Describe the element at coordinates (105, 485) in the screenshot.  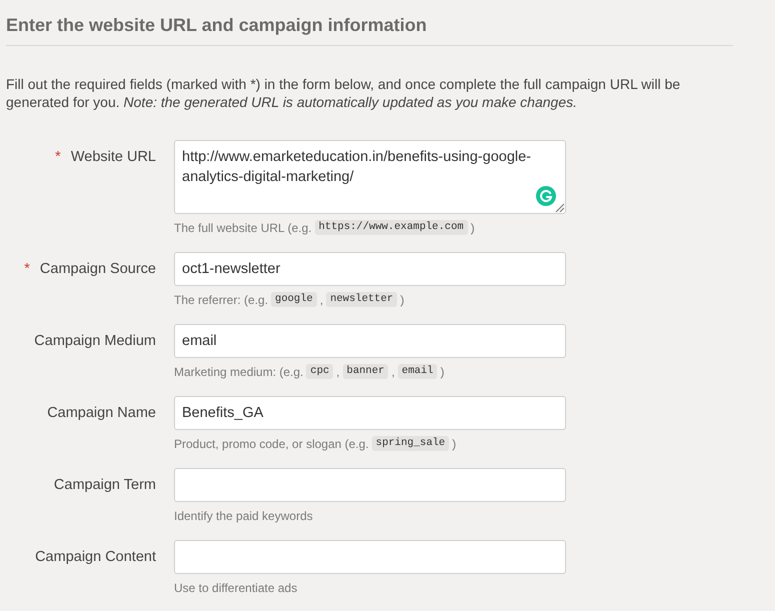
I see `field-label: Campaign Term` at that location.